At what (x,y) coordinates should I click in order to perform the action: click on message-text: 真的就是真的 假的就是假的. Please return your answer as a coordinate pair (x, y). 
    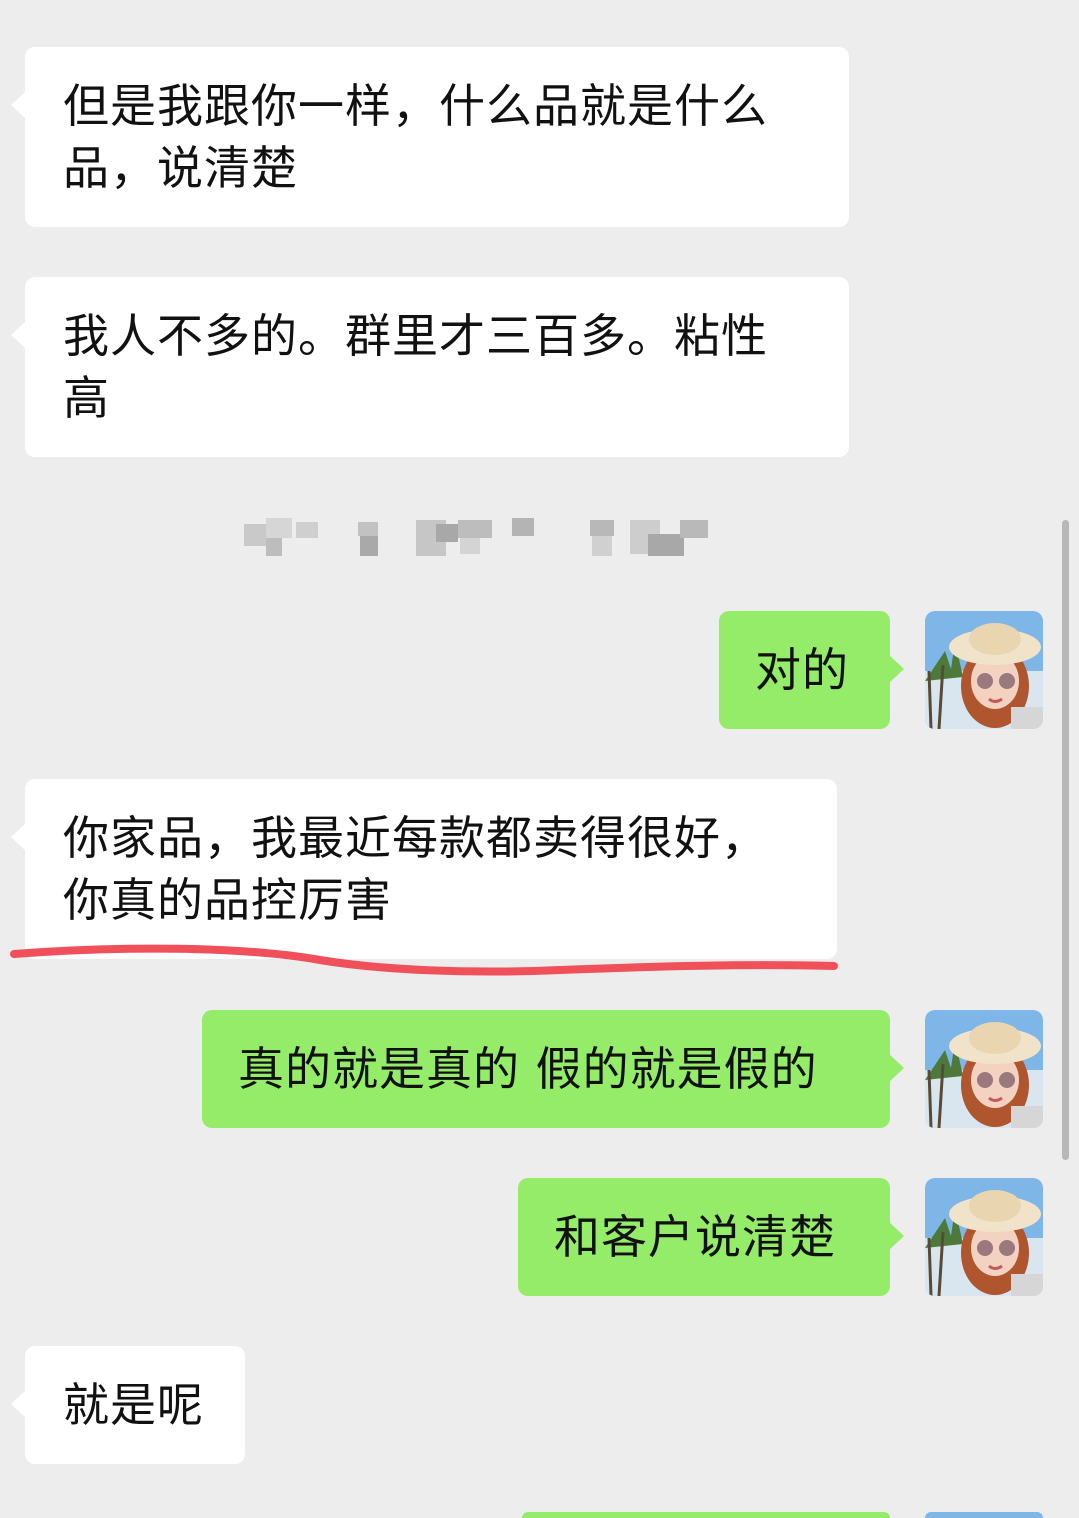
    Looking at the image, I should click on (528, 1069).